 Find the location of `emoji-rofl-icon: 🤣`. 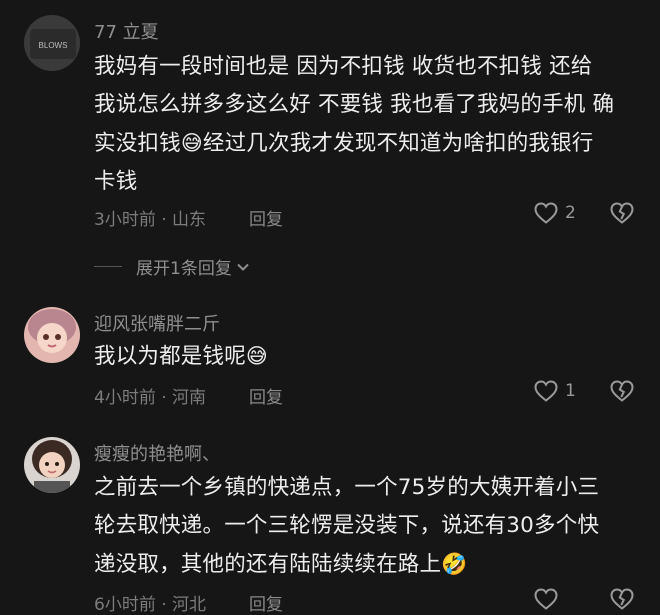

emoji-rofl-icon: 🤣 is located at coordinates (454, 564).